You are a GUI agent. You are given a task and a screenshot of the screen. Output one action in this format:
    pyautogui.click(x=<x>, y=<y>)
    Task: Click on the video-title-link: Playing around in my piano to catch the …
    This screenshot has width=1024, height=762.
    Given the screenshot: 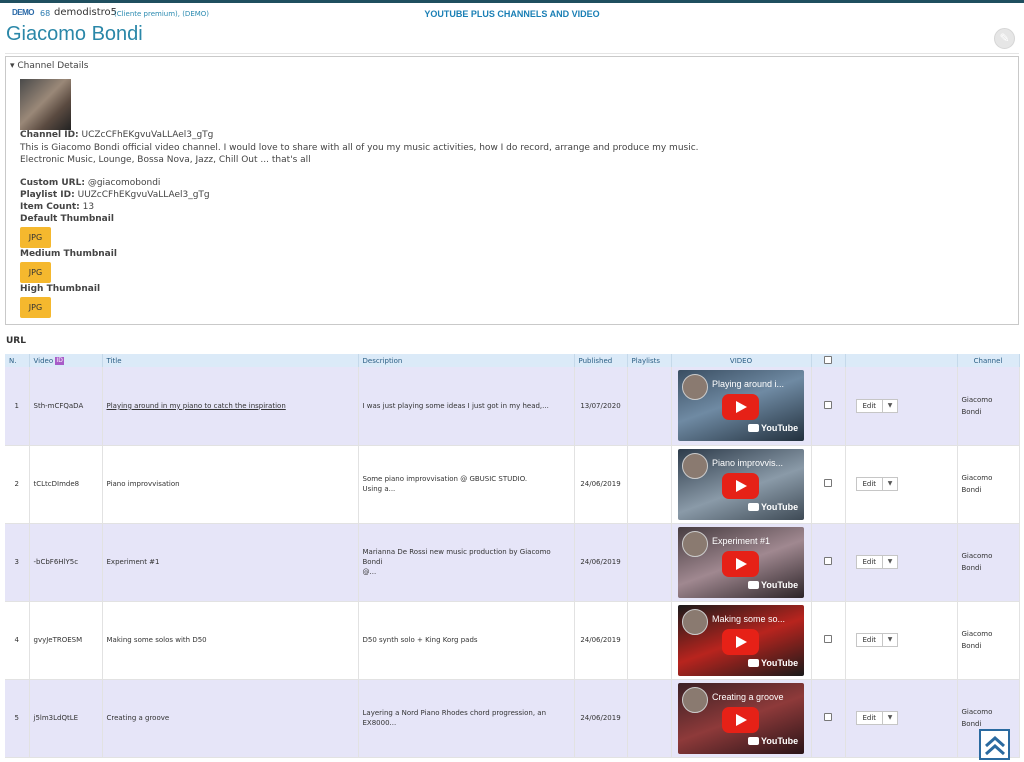 What is the action you would take?
    pyautogui.click(x=230, y=406)
    